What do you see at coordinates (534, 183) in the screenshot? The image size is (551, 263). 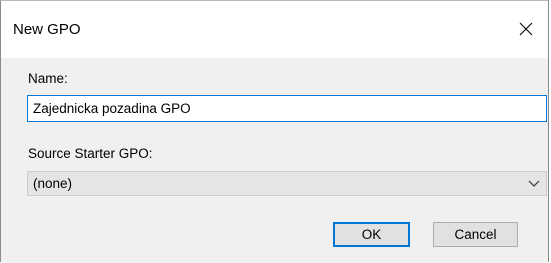 I see `chevron-down-icon` at bounding box center [534, 183].